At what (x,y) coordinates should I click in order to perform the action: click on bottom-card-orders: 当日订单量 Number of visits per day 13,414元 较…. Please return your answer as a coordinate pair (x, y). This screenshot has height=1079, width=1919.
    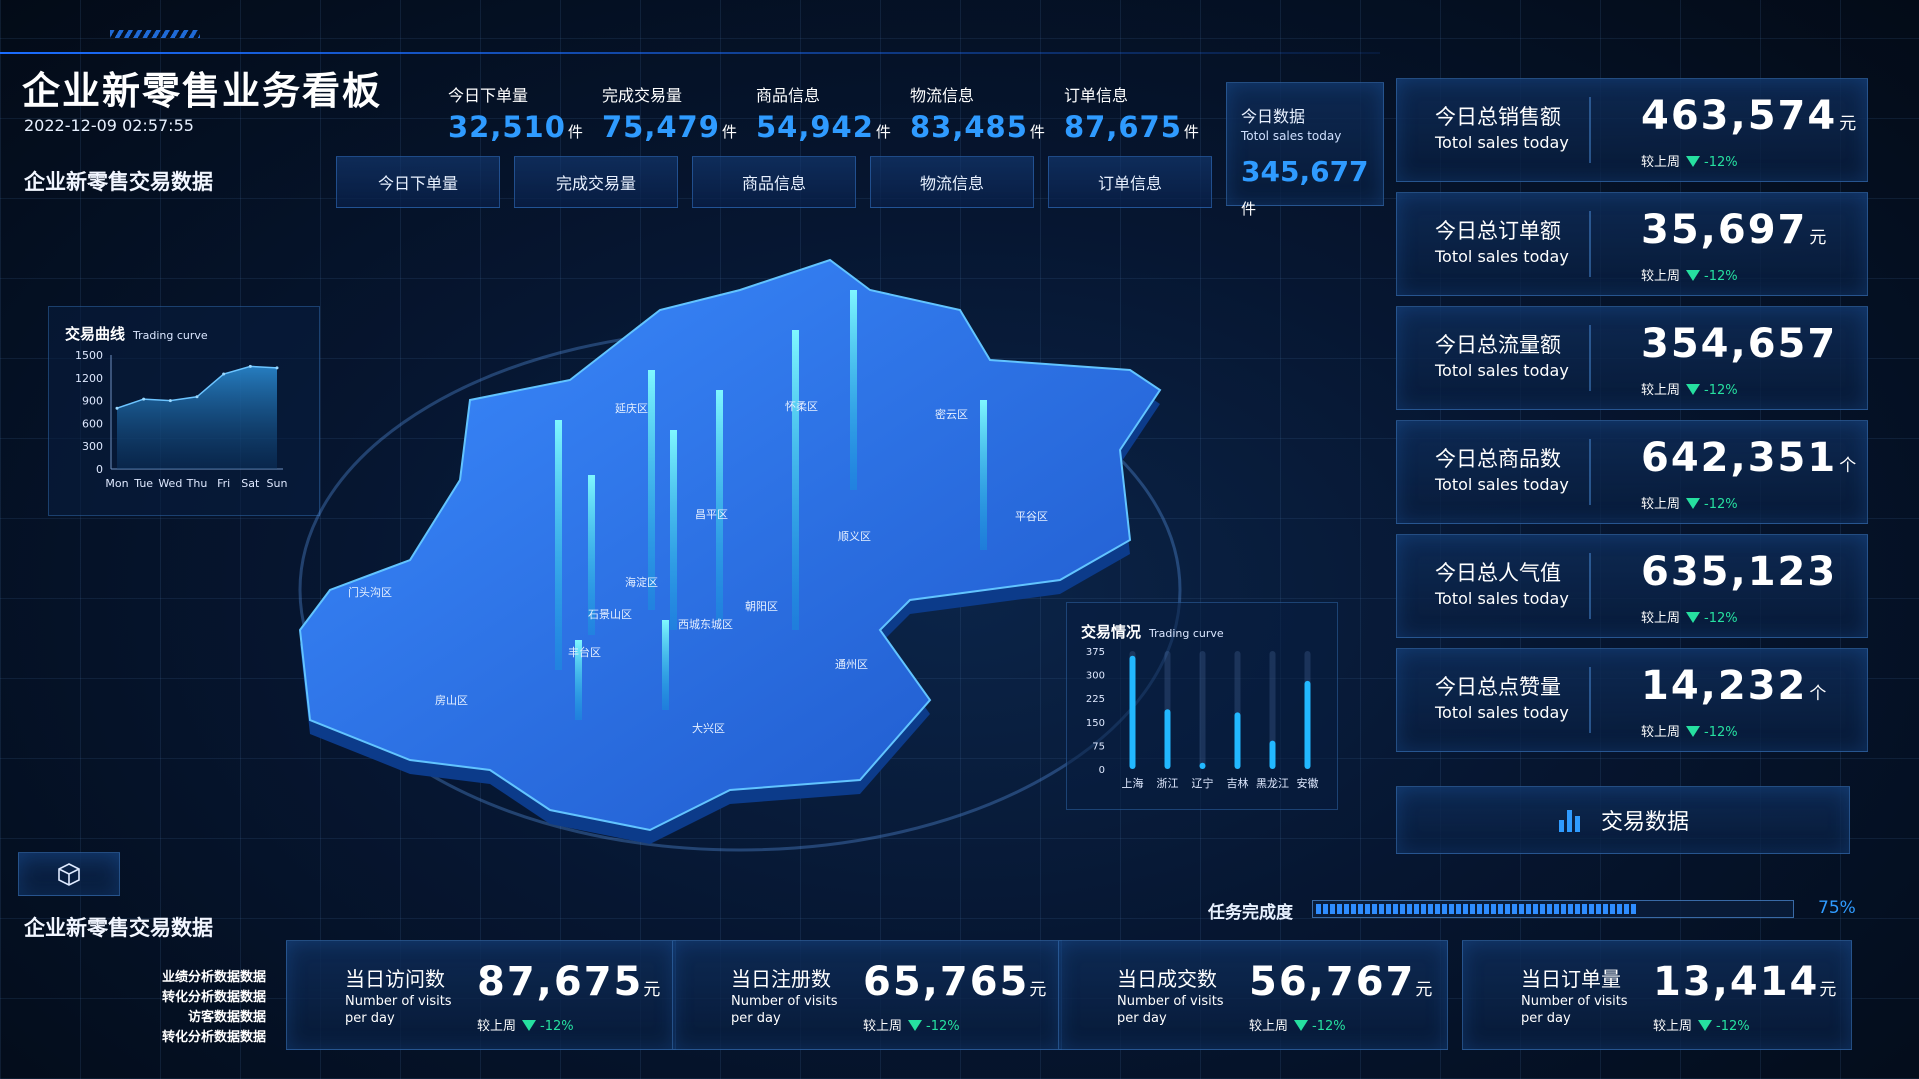
    Looking at the image, I should click on (1657, 995).